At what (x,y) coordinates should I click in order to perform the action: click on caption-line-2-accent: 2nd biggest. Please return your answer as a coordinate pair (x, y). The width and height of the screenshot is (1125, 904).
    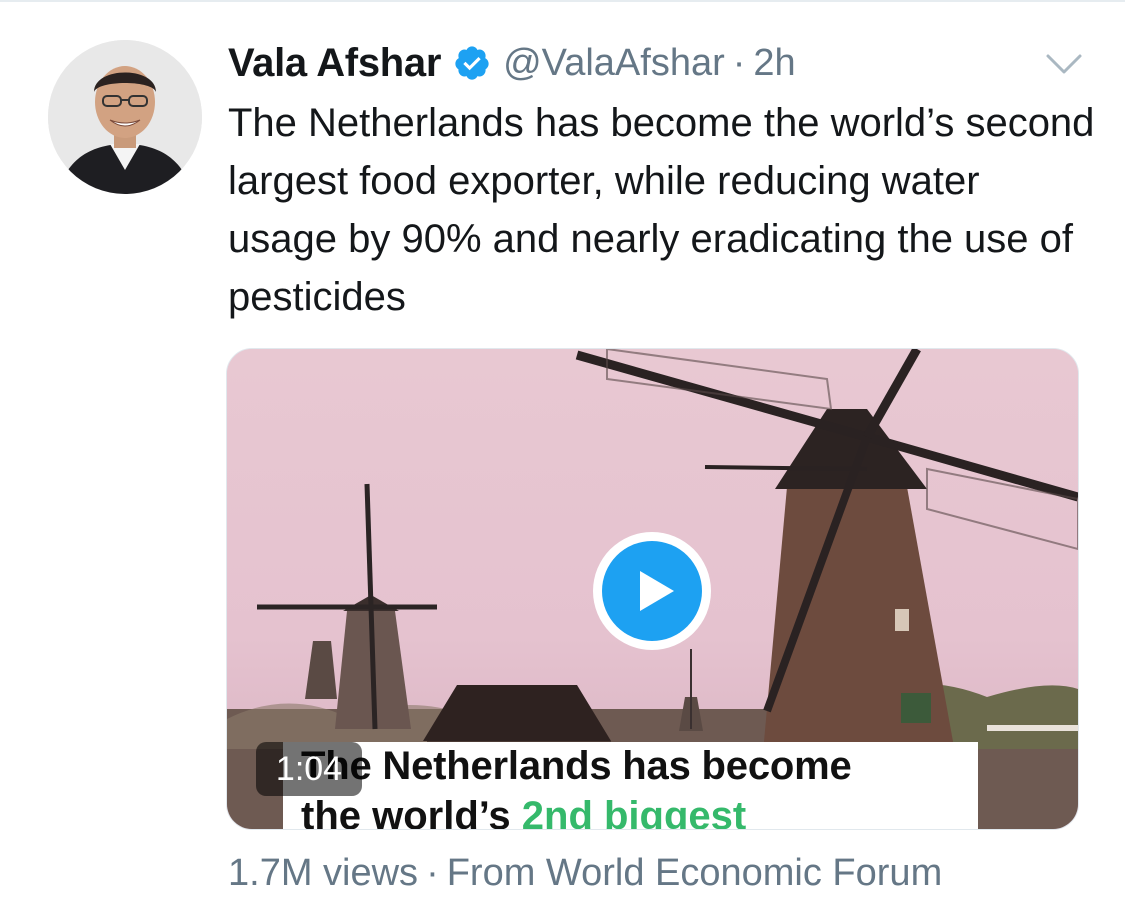
    Looking at the image, I should click on (634, 812).